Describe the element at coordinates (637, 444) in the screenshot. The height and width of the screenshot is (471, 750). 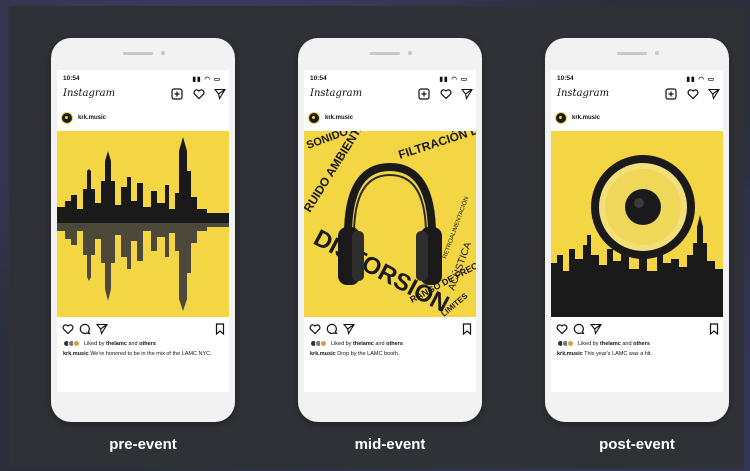
I see `label-post-event: post-event` at that location.